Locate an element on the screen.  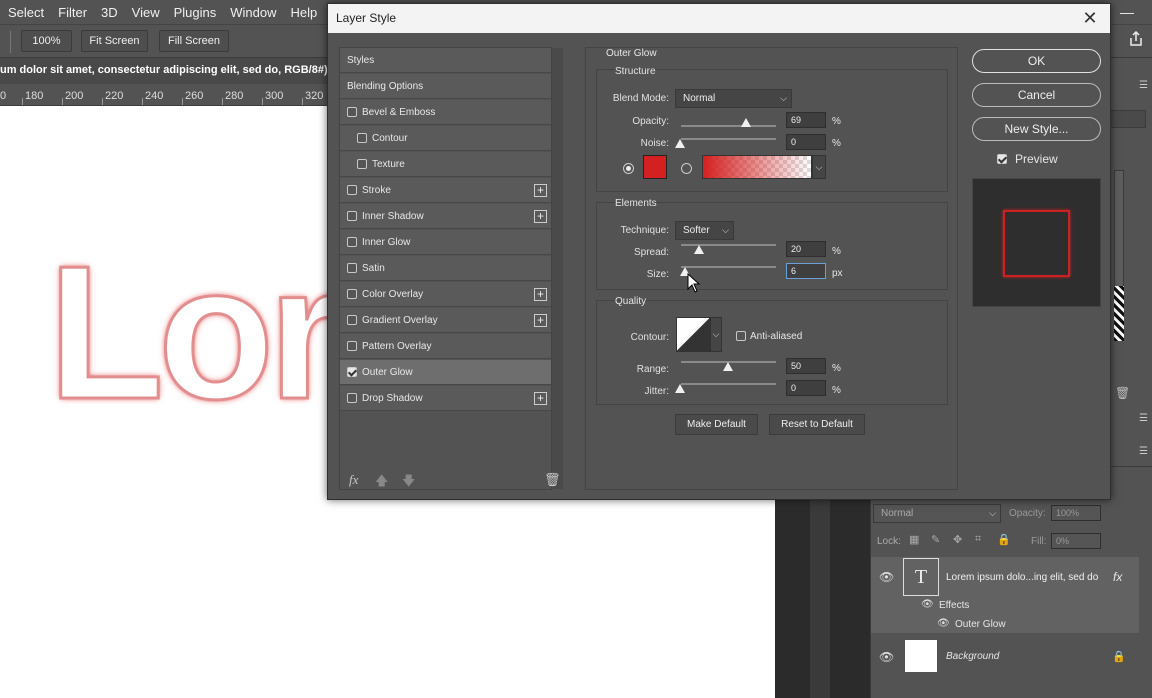
jitter-field: 0 is located at coordinates (806, 388).